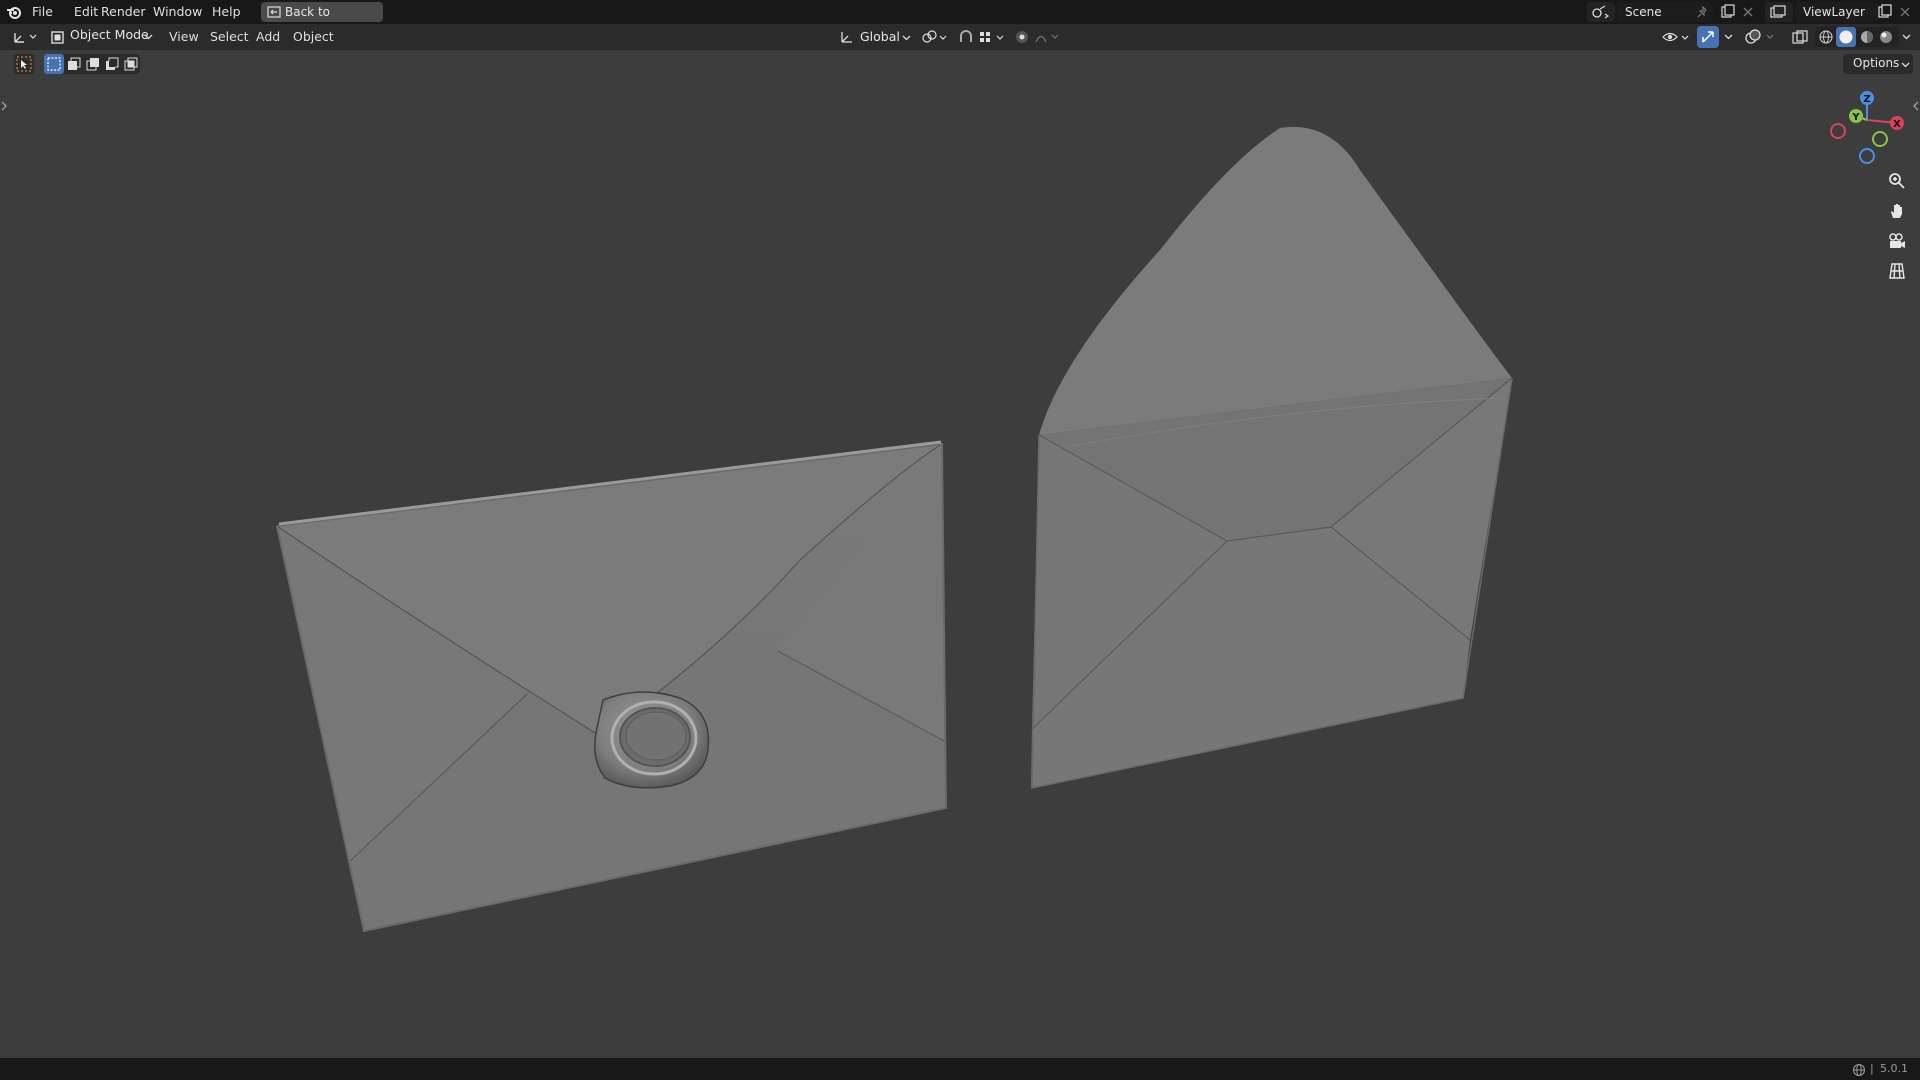 The image size is (1920, 1080). I want to click on new-scene-icon, so click(1728, 12).